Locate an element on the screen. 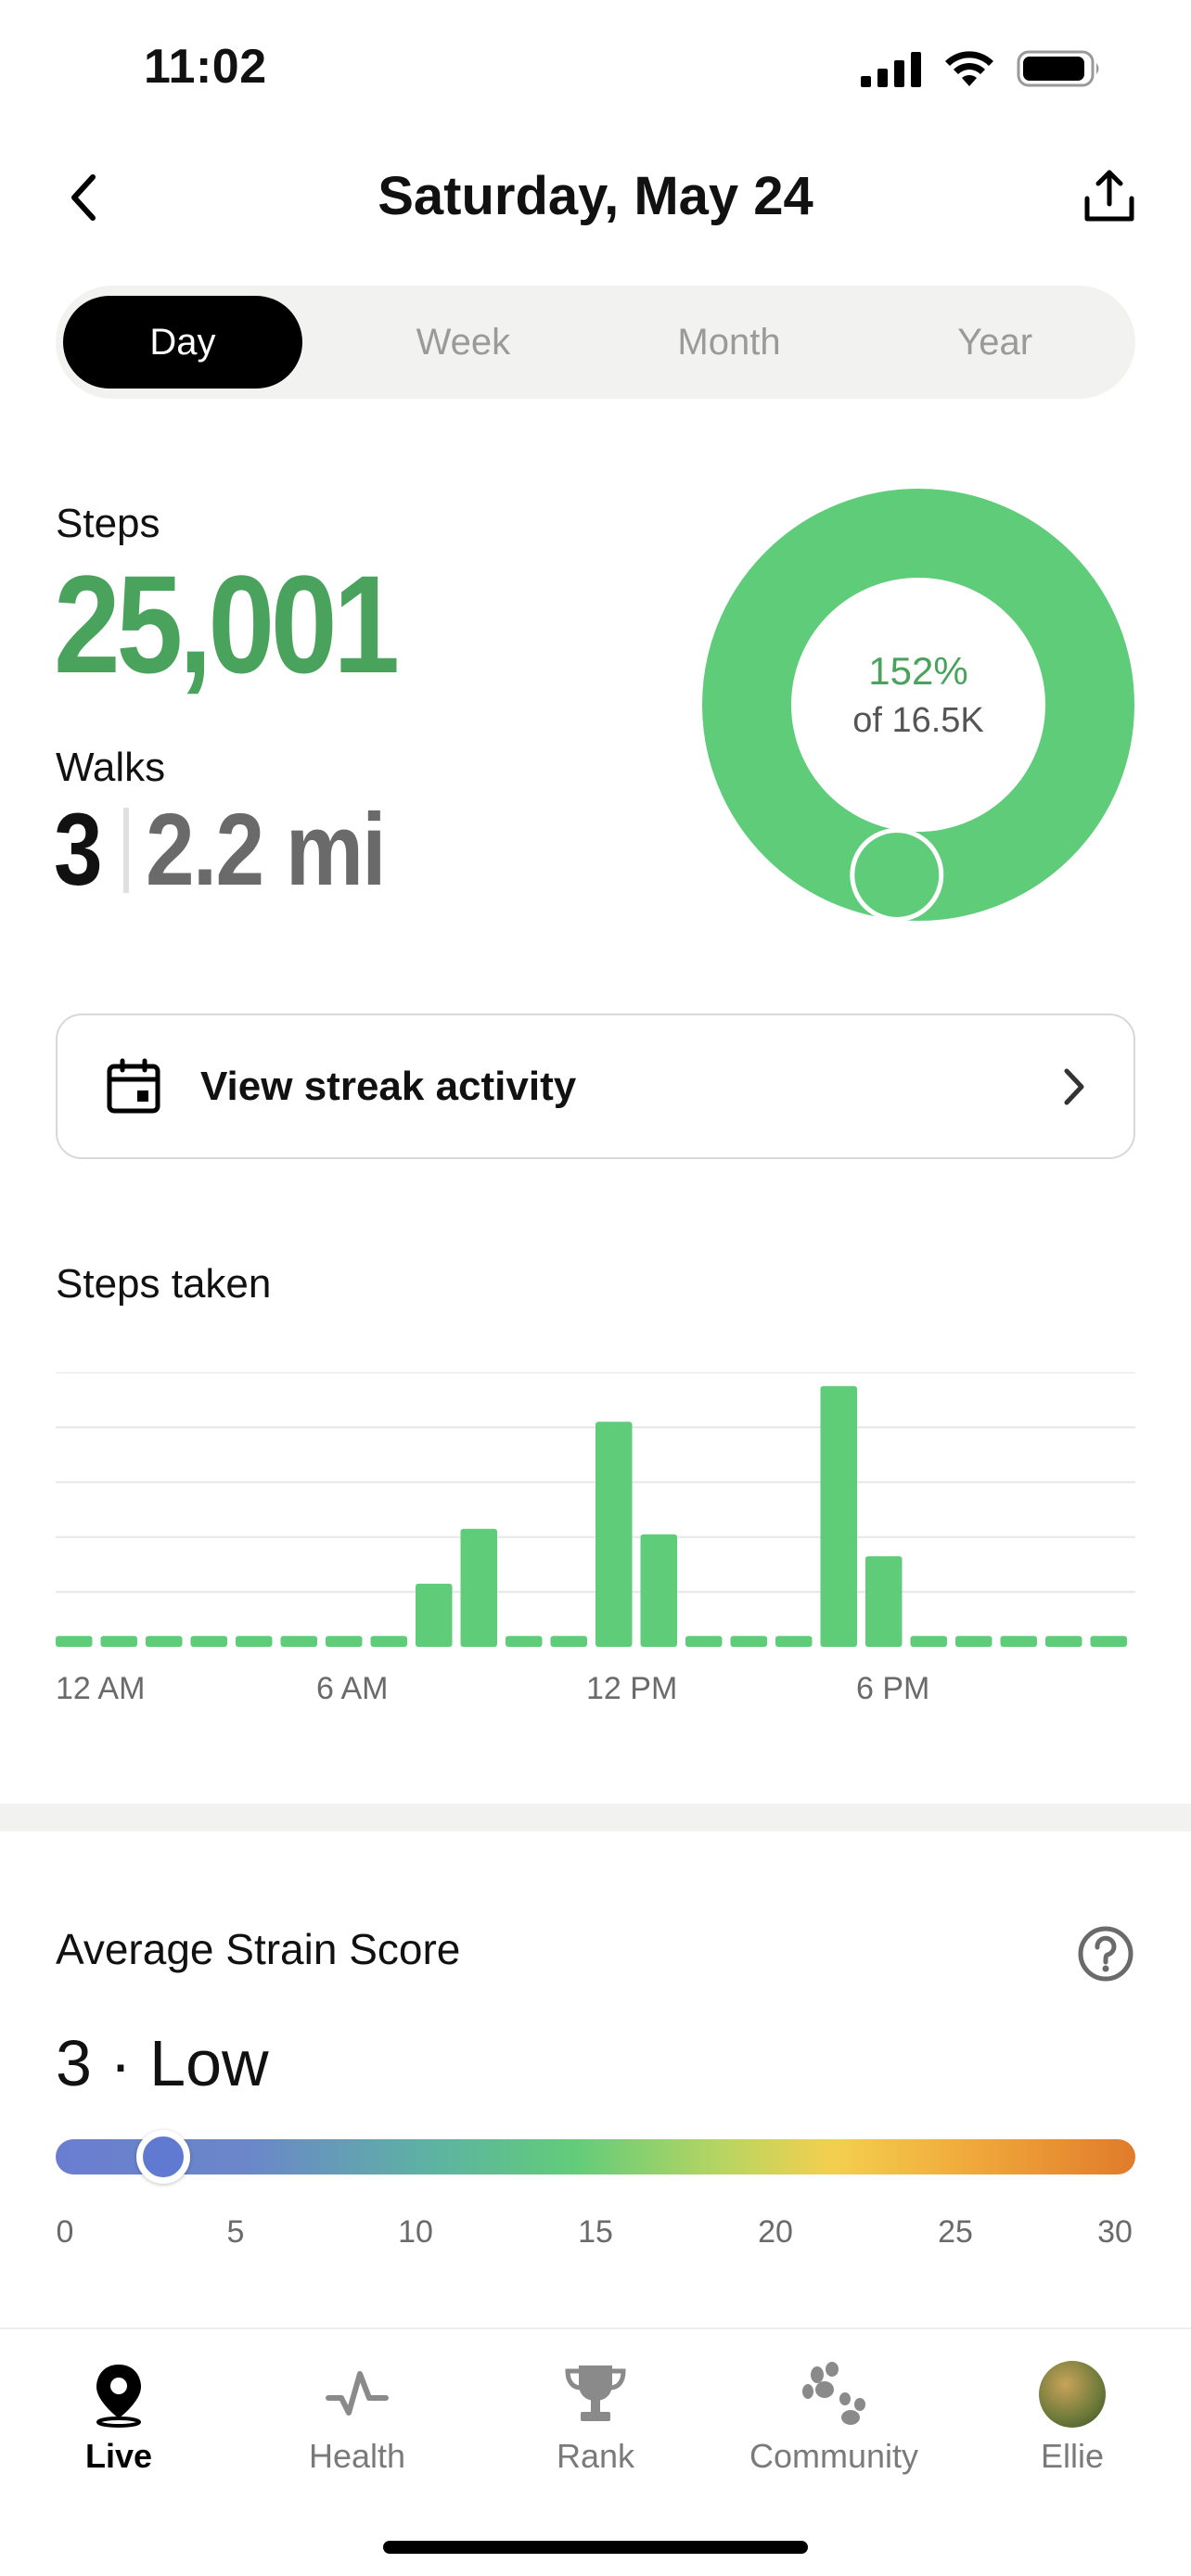 The image size is (1191, 2576). goal-ring-end-cap is located at coordinates (897, 875).